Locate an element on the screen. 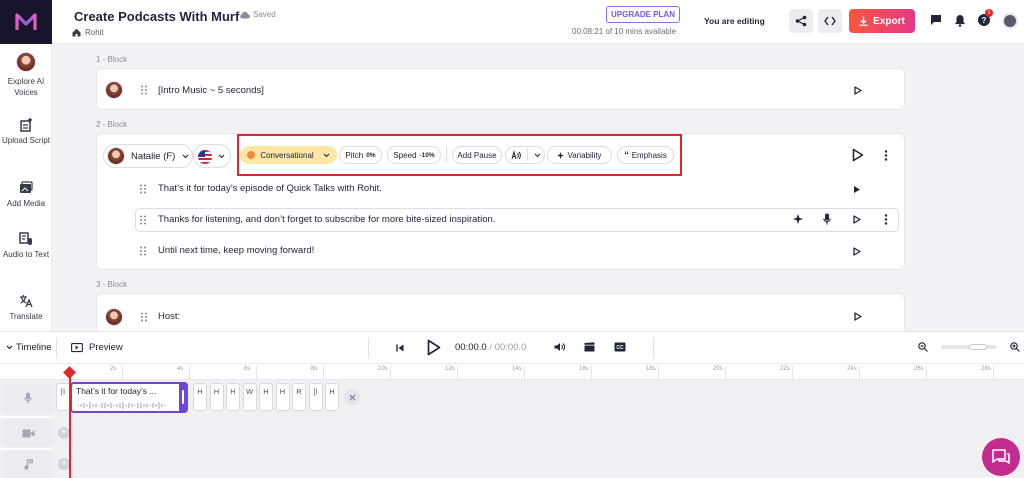  captions-icon: CC is located at coordinates (620, 347).